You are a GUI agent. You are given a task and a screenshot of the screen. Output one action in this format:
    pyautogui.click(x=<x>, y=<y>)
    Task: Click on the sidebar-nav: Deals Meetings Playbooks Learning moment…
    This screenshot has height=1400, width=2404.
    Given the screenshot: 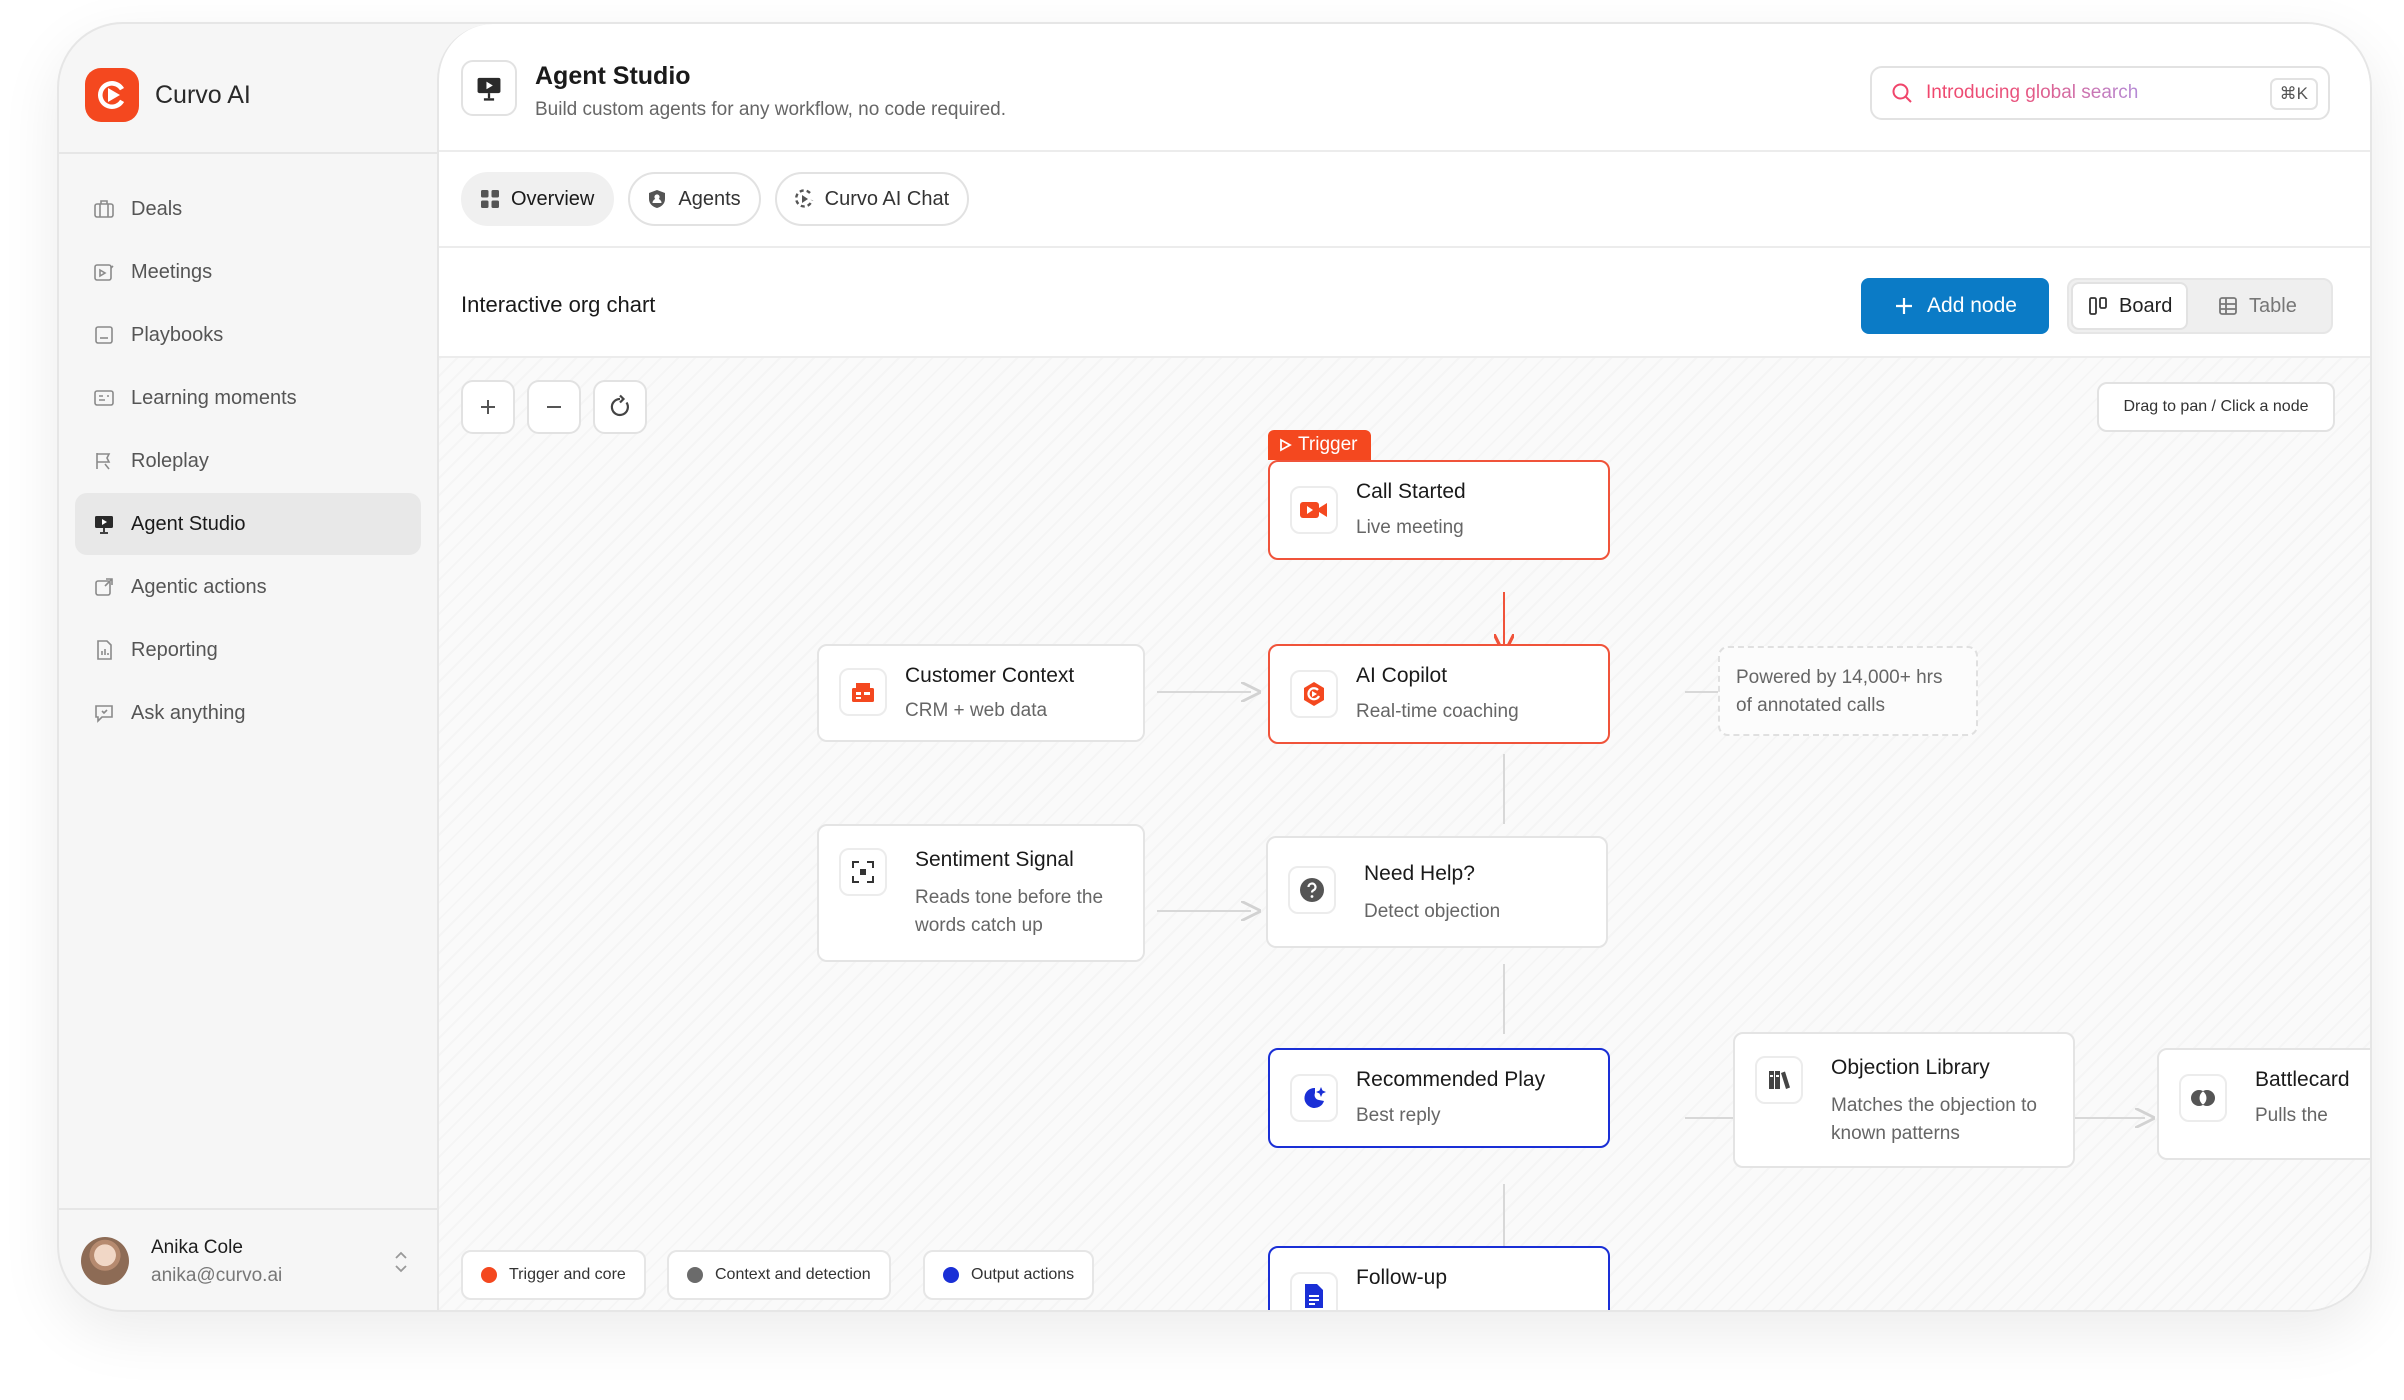 What is the action you would take?
    pyautogui.click(x=248, y=461)
    